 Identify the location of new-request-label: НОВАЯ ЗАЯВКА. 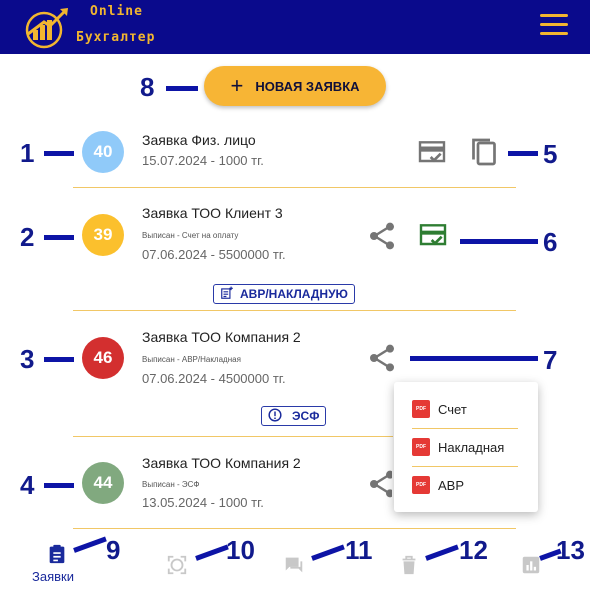
(307, 86).